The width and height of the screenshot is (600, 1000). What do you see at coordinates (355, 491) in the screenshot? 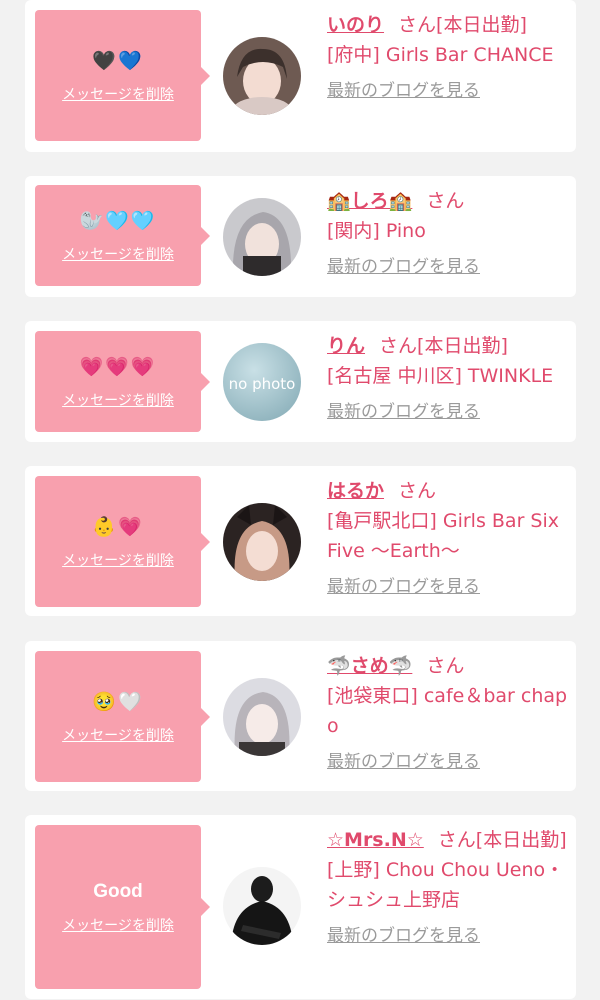
I see `cast-name-link: はるか` at bounding box center [355, 491].